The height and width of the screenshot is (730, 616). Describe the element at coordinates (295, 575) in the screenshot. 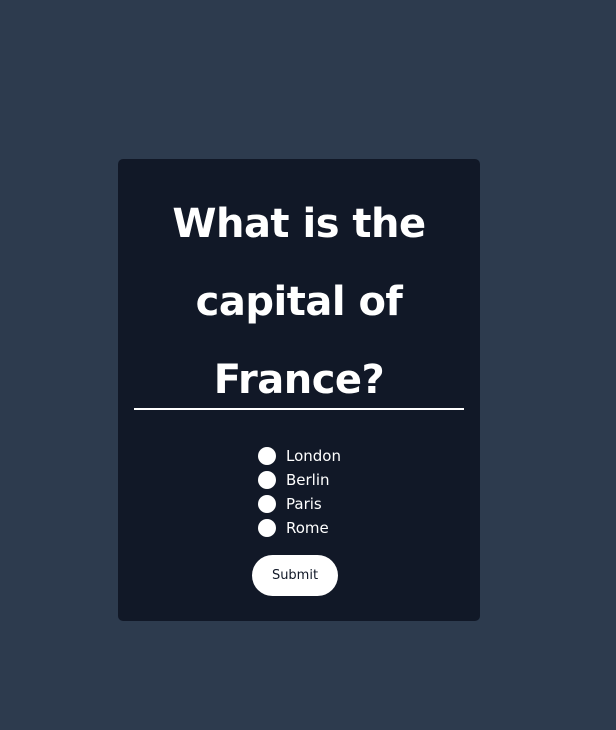

I see `submit-button: Submit` at that location.